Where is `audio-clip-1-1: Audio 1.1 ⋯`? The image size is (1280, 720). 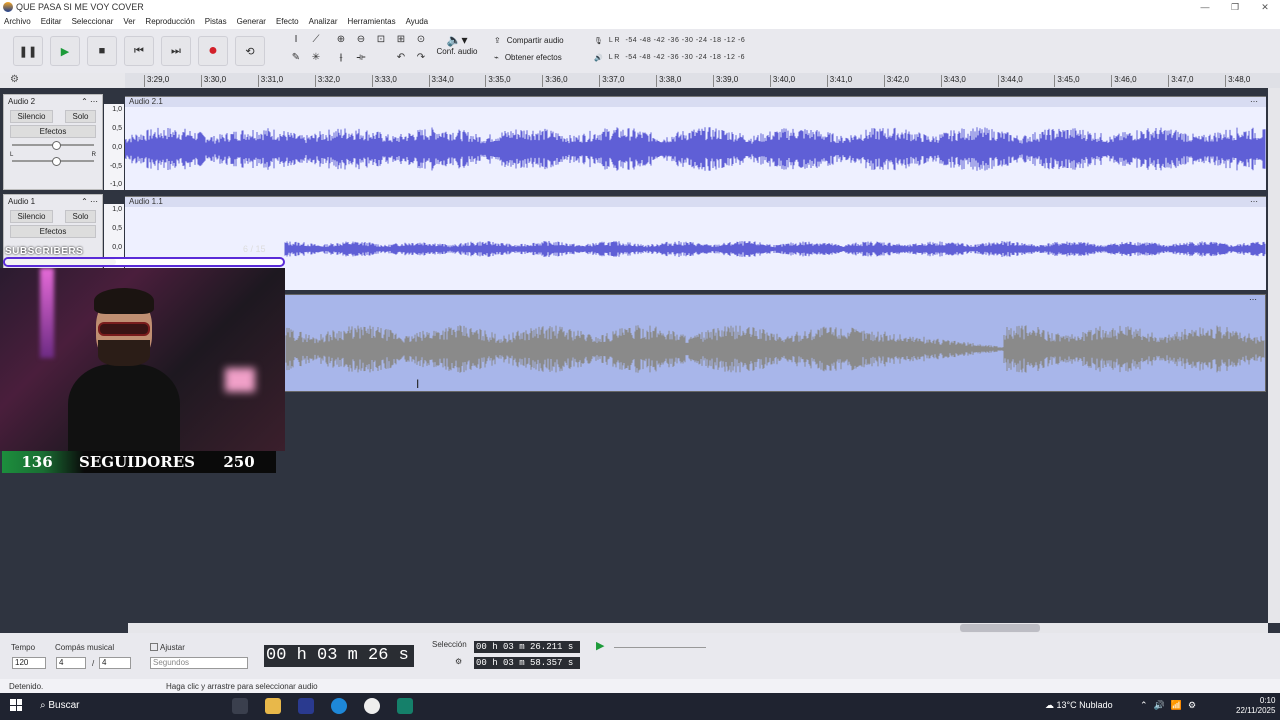 audio-clip-1-1: Audio 1.1 ⋯ is located at coordinates (695, 243).